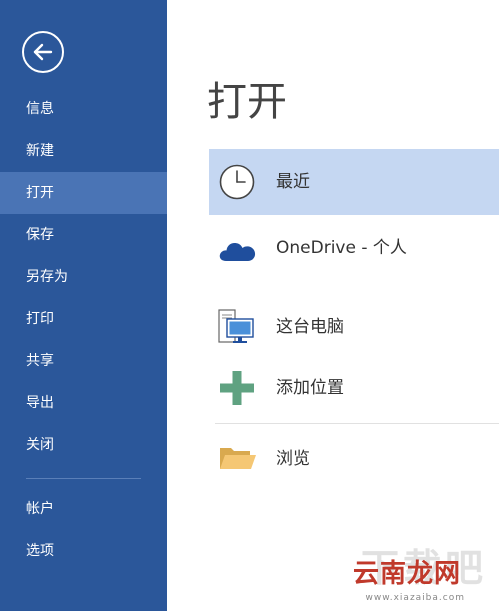  What do you see at coordinates (415, 598) in the screenshot?
I see `watermark-url: www.xiazaiba.com` at bounding box center [415, 598].